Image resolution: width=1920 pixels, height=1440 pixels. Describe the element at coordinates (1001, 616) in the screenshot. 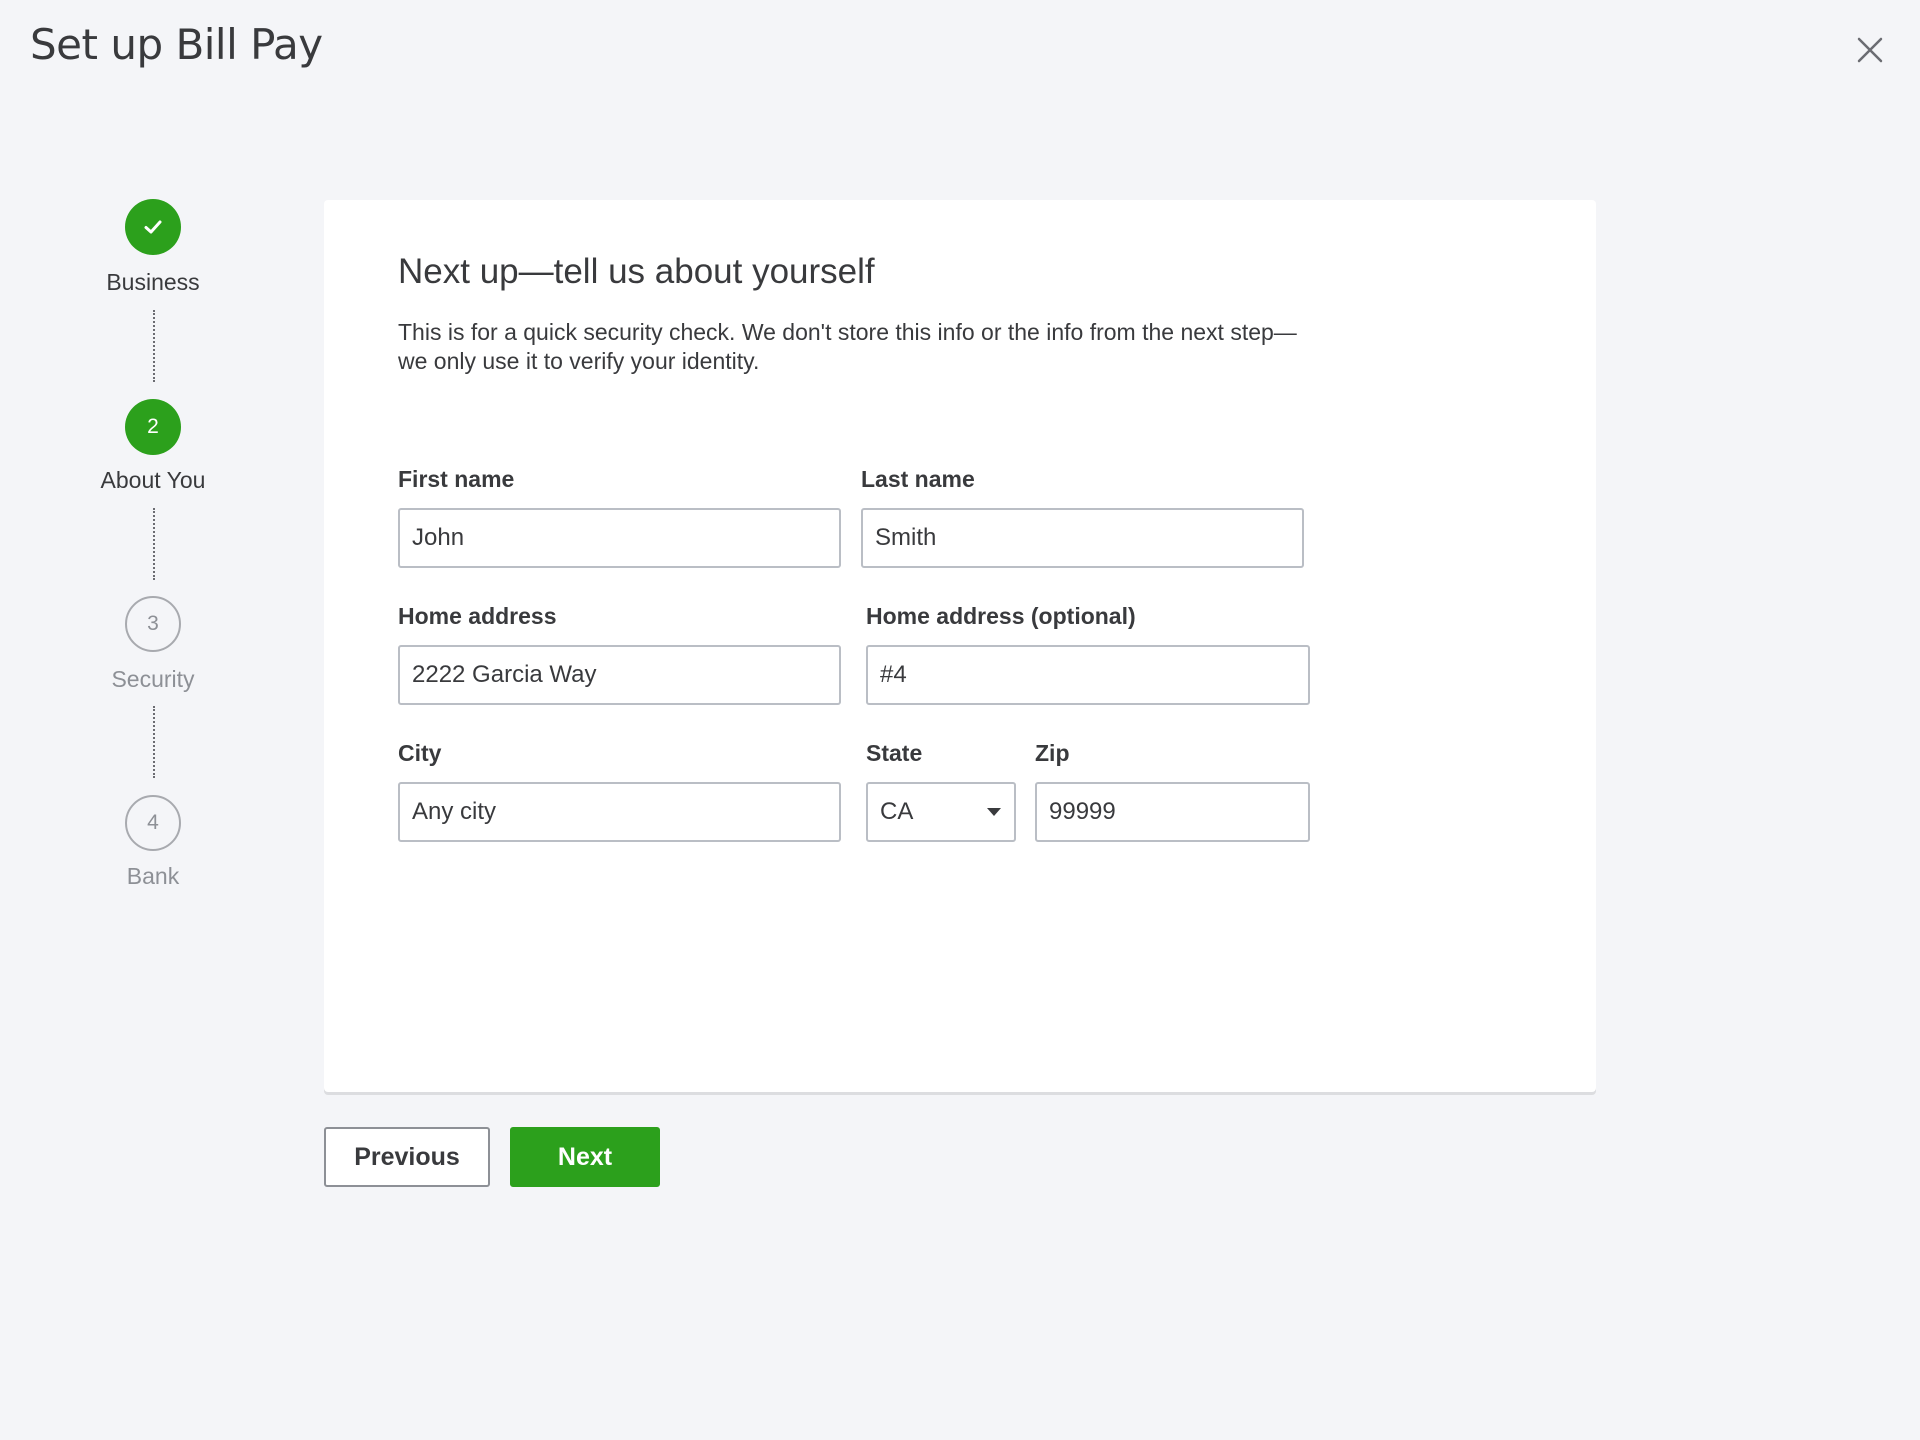

I see `home-address-optional-label: Home address (optional)` at that location.